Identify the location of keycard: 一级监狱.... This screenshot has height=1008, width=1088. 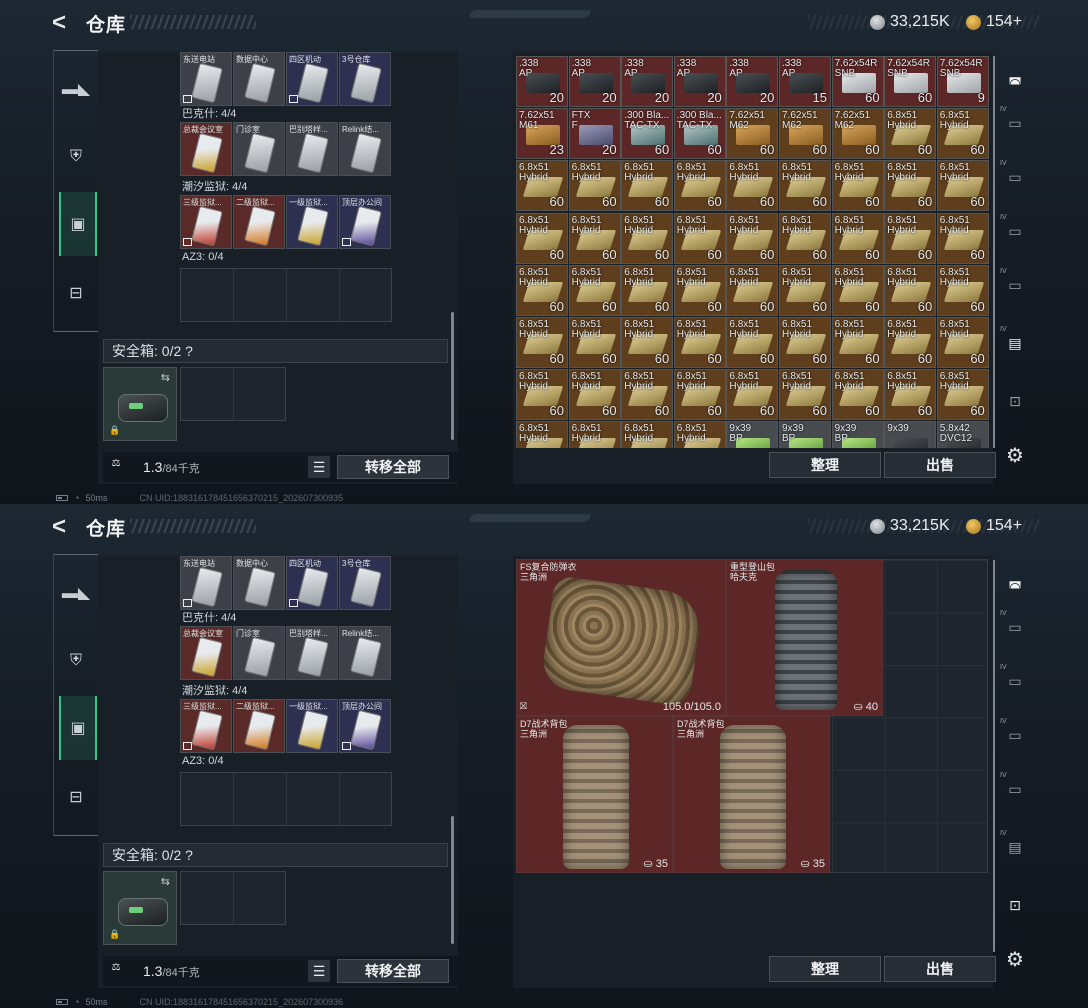
(312, 222).